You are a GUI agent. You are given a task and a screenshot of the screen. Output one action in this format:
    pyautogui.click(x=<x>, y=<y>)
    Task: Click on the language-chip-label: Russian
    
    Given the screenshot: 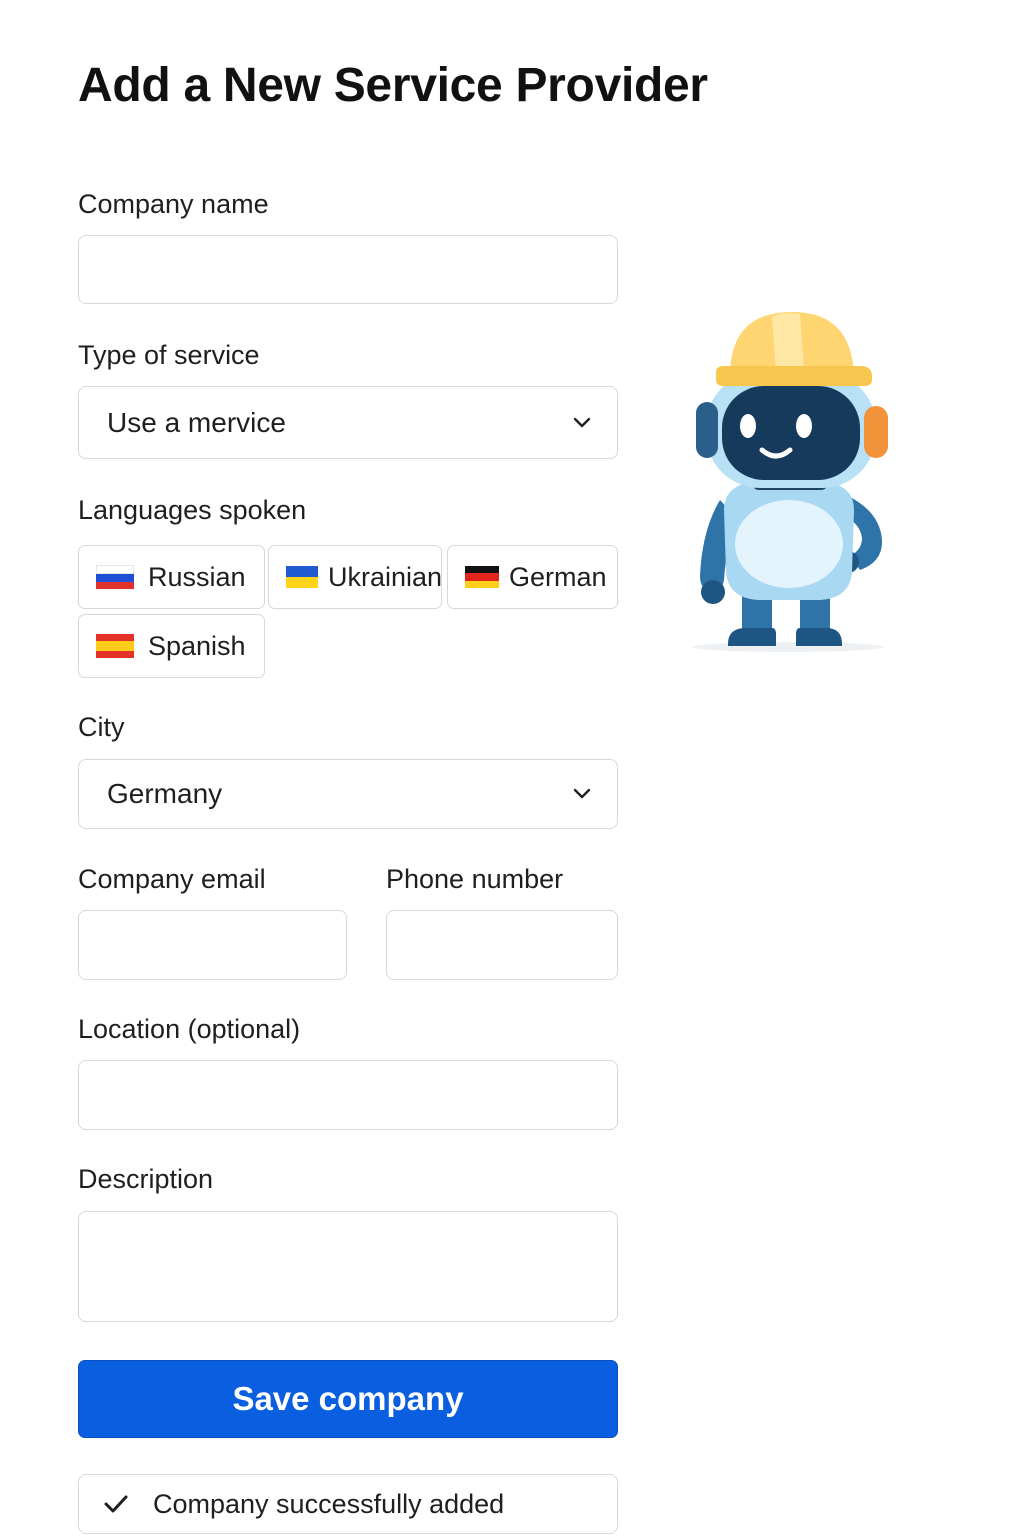 What is the action you would take?
    pyautogui.click(x=197, y=576)
    